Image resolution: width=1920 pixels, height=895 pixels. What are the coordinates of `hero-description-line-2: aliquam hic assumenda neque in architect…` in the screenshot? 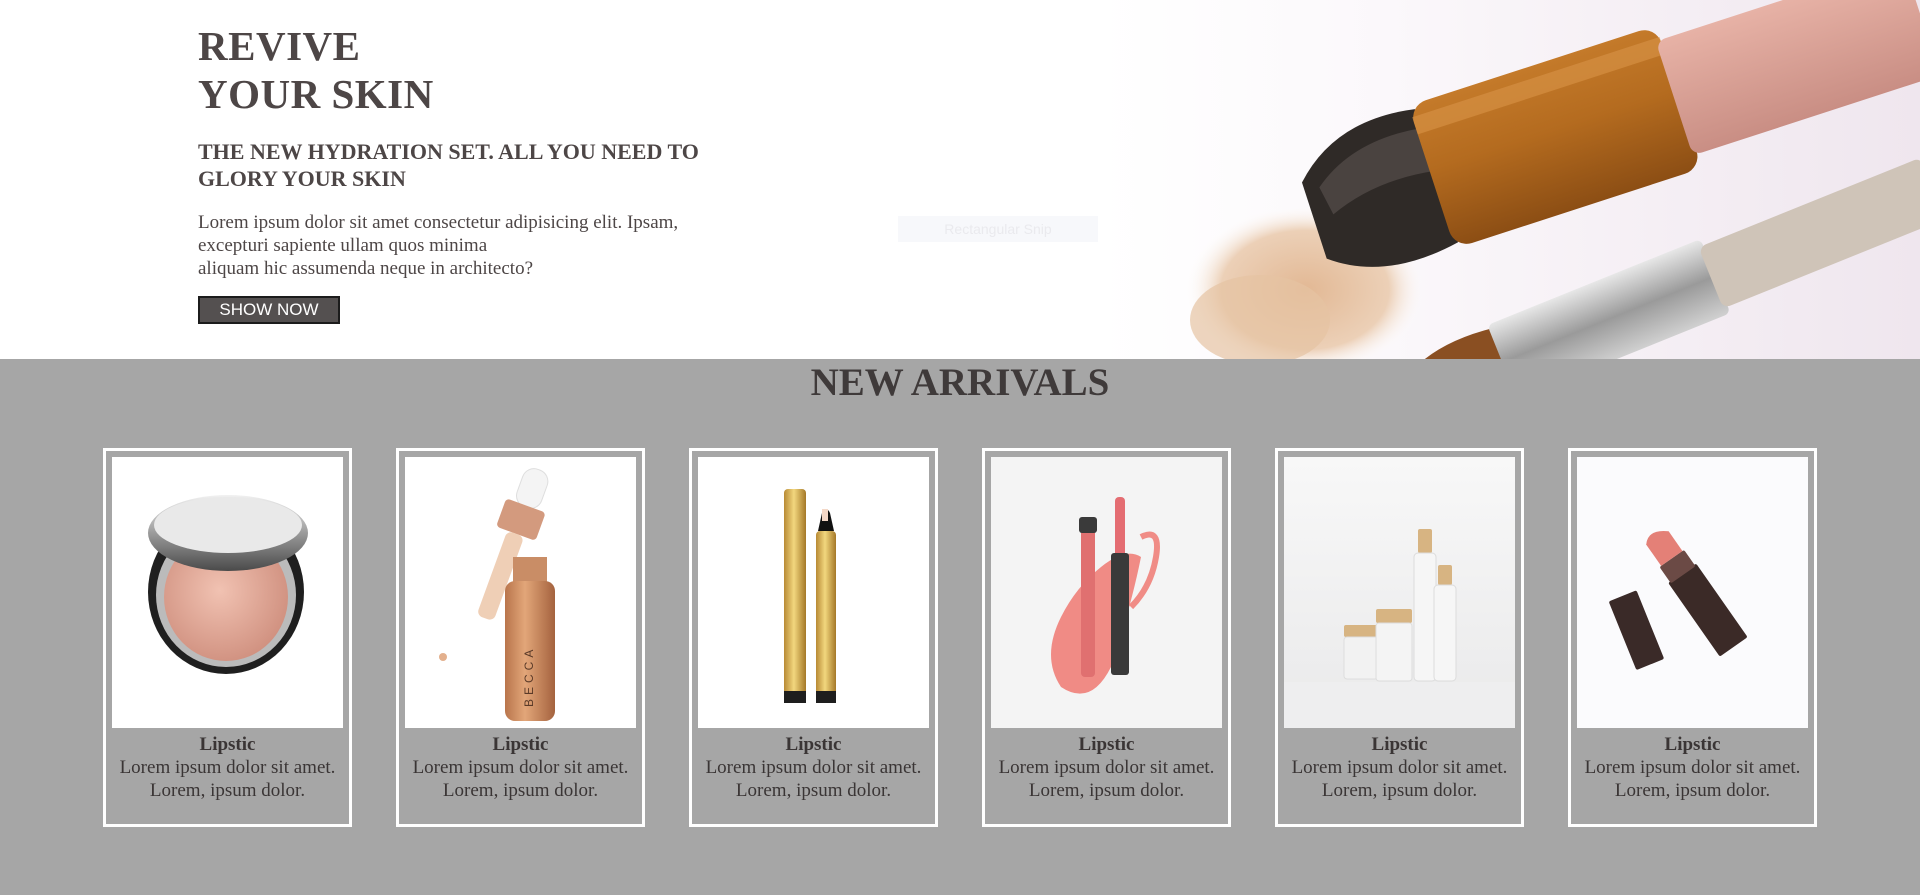 It's located at (366, 268).